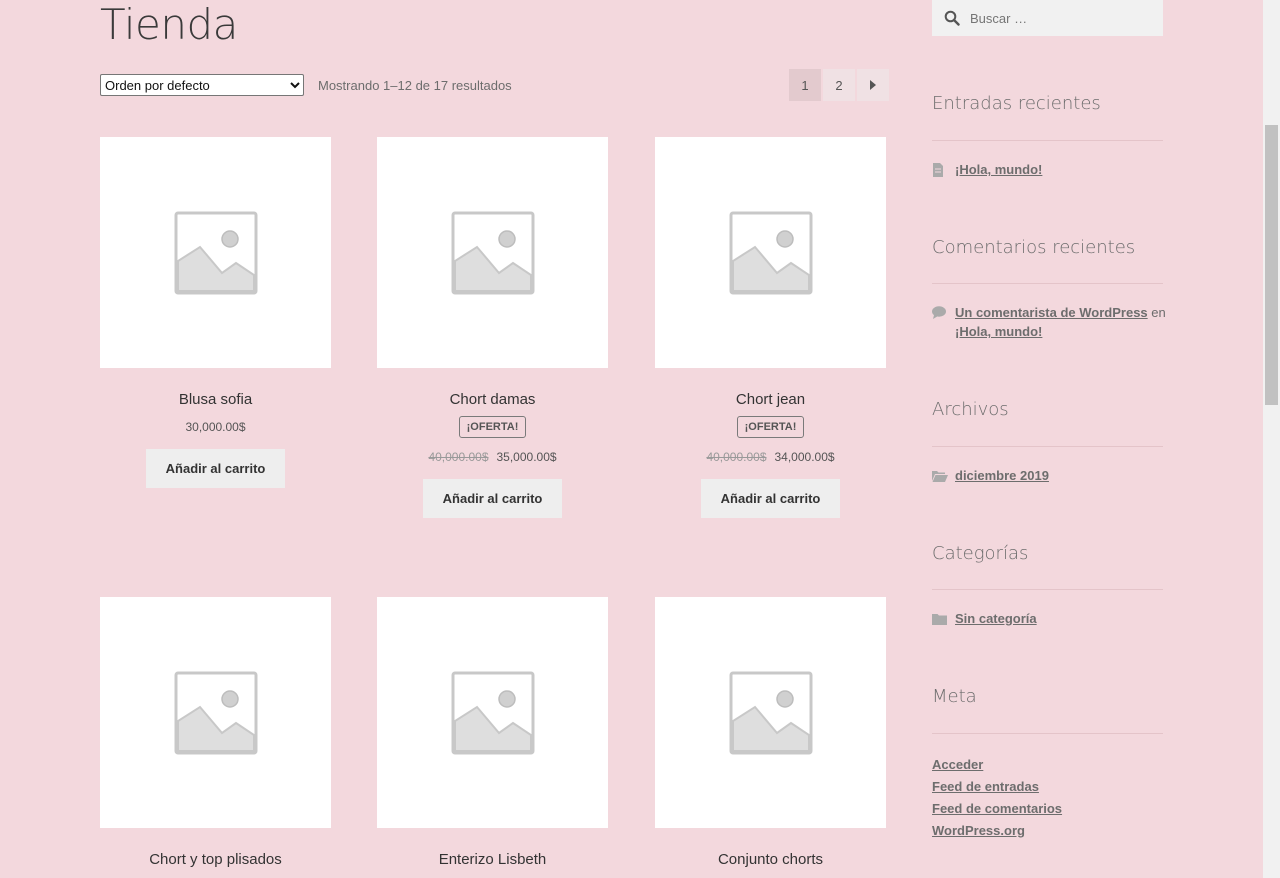 This screenshot has width=1280, height=878. What do you see at coordinates (1271, 265) in the screenshot?
I see `scrollbar-thumb` at bounding box center [1271, 265].